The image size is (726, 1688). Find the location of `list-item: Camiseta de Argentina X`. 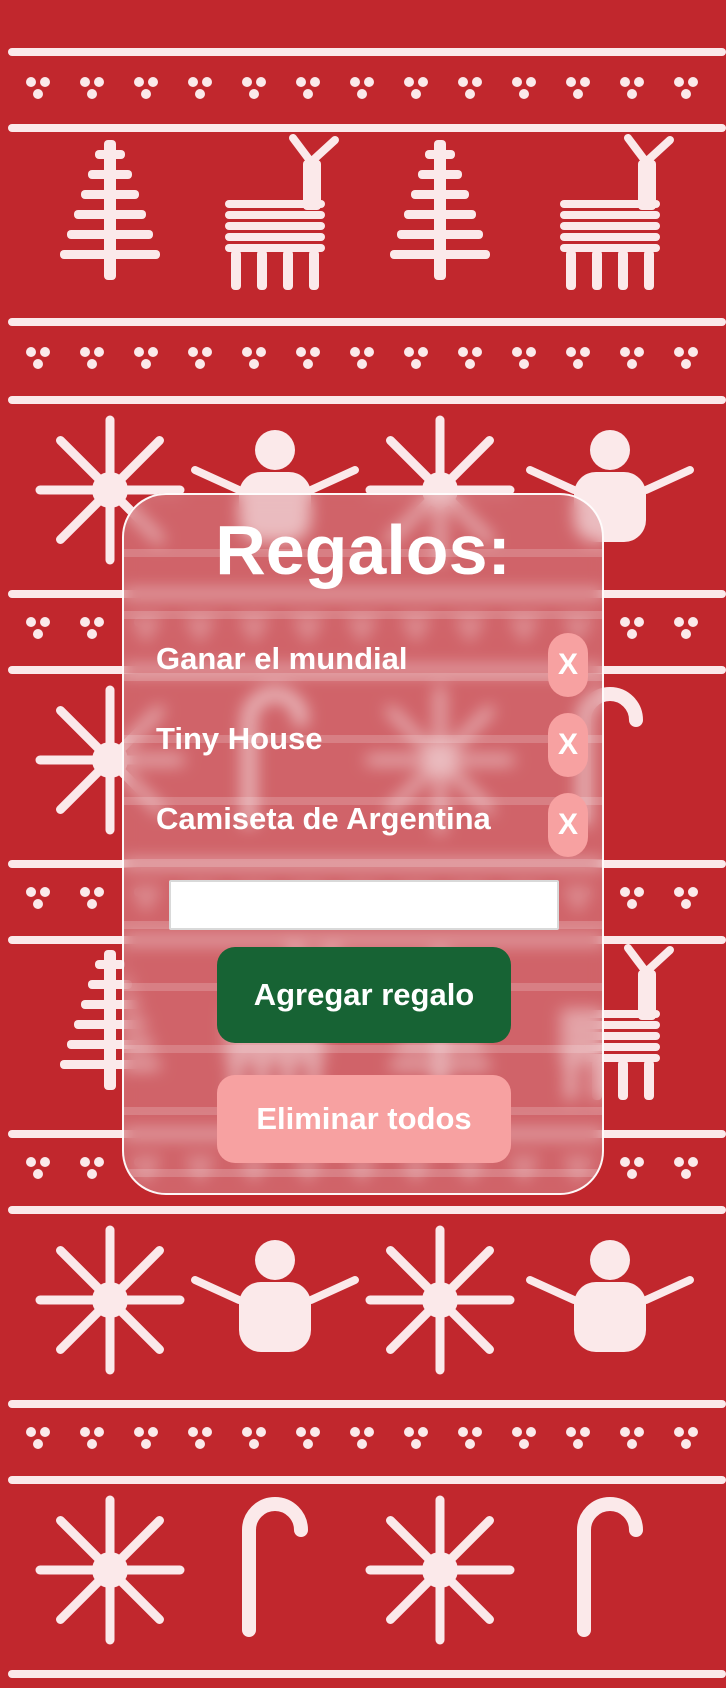

list-item: Camiseta de Argentina X is located at coordinates (372, 825).